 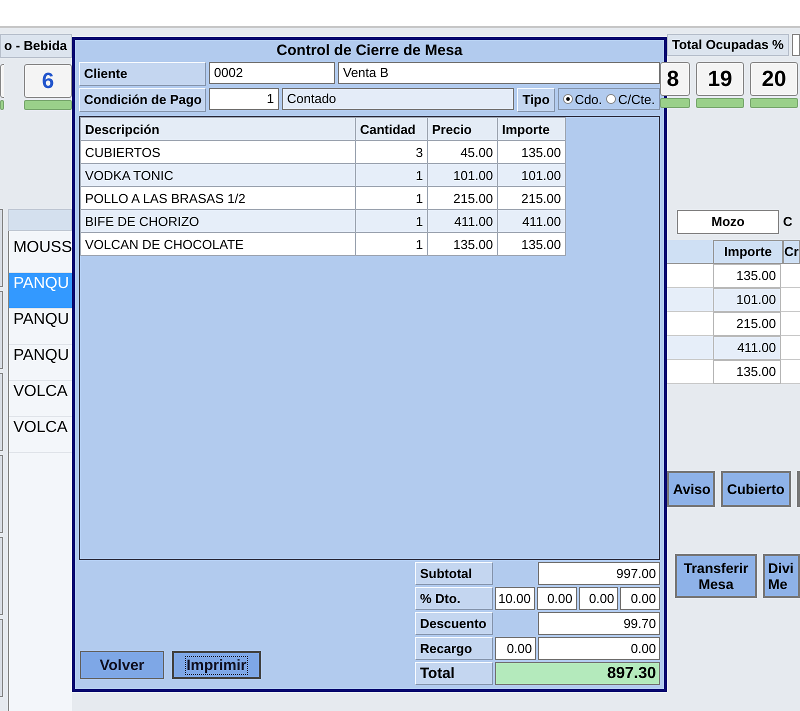 What do you see at coordinates (675, 79) in the screenshot?
I see `table-button: 8` at bounding box center [675, 79].